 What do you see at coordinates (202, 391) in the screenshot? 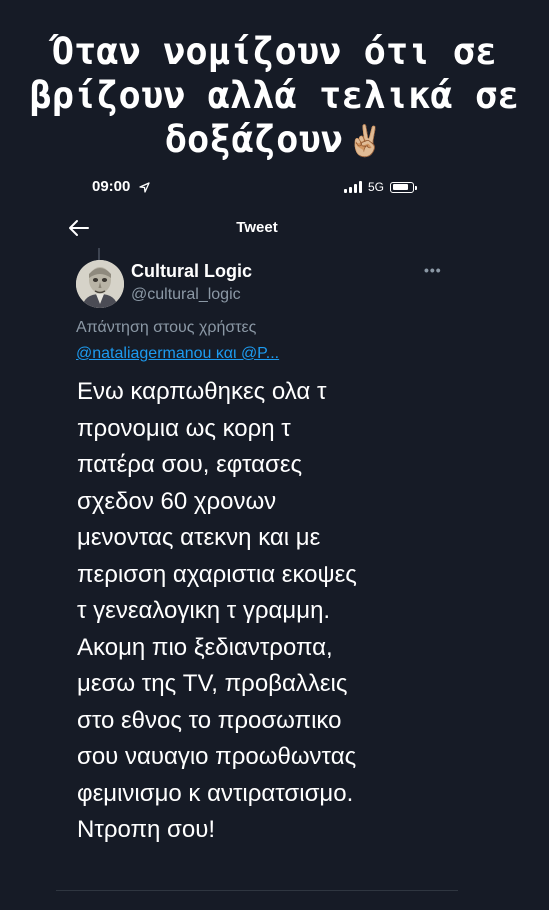
I see `tweet-text-line: Ενω καρπωθηκες ολα τ` at bounding box center [202, 391].